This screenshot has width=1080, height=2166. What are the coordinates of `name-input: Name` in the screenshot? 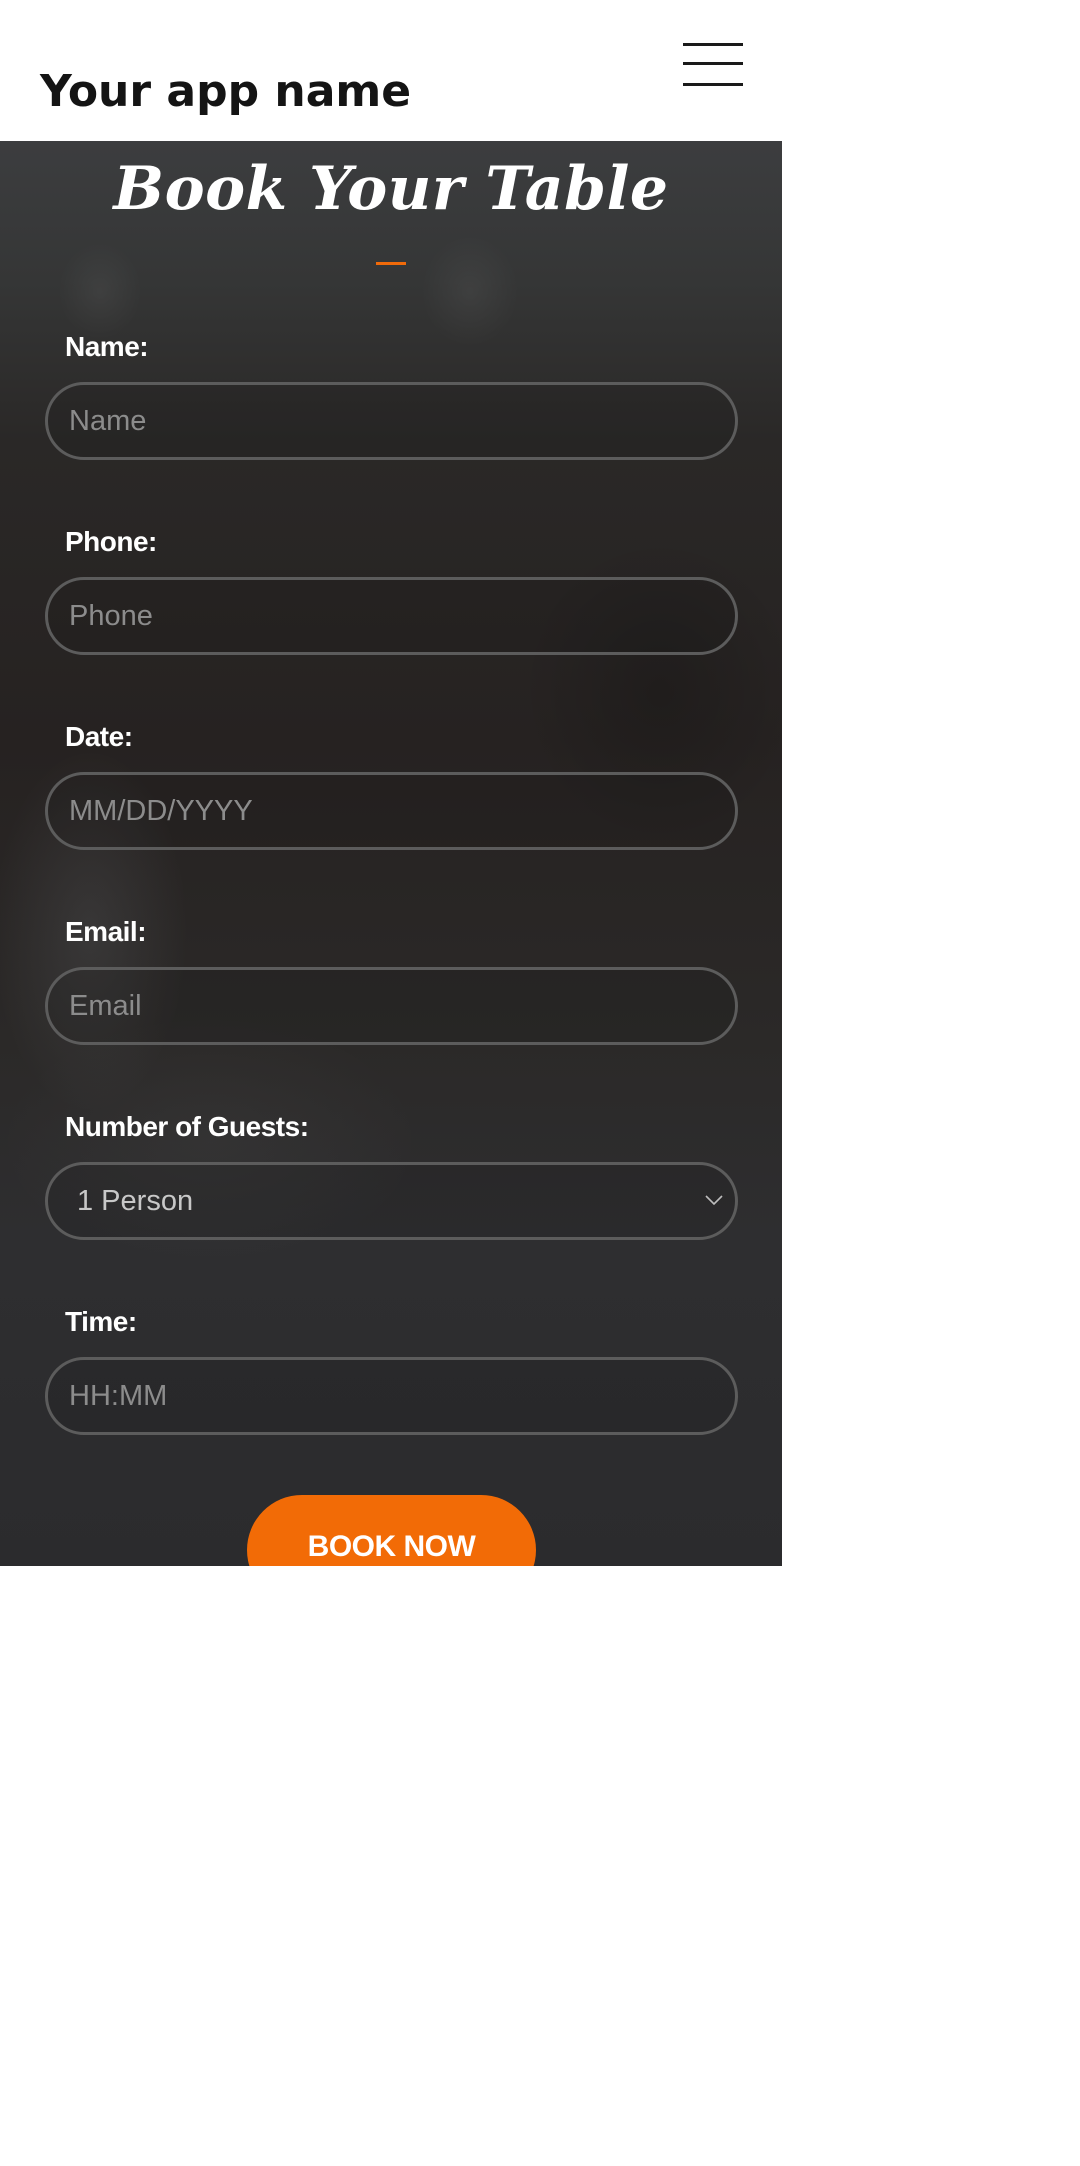 It's located at (391, 421).